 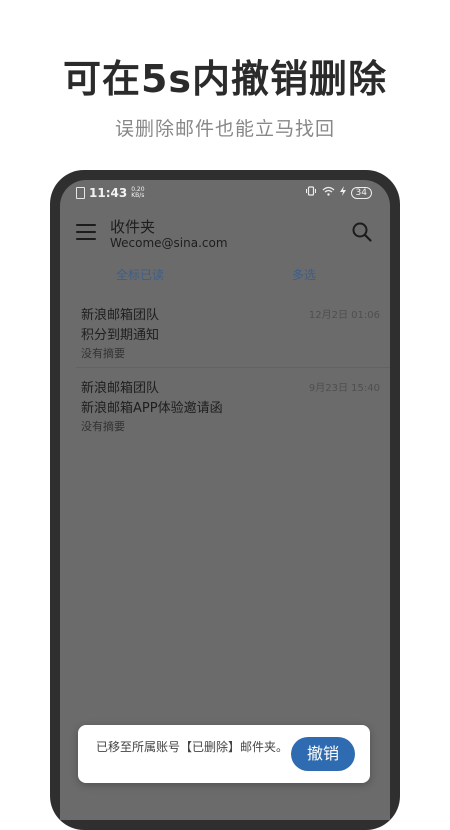 I want to click on sim-icon, so click(x=80, y=193).